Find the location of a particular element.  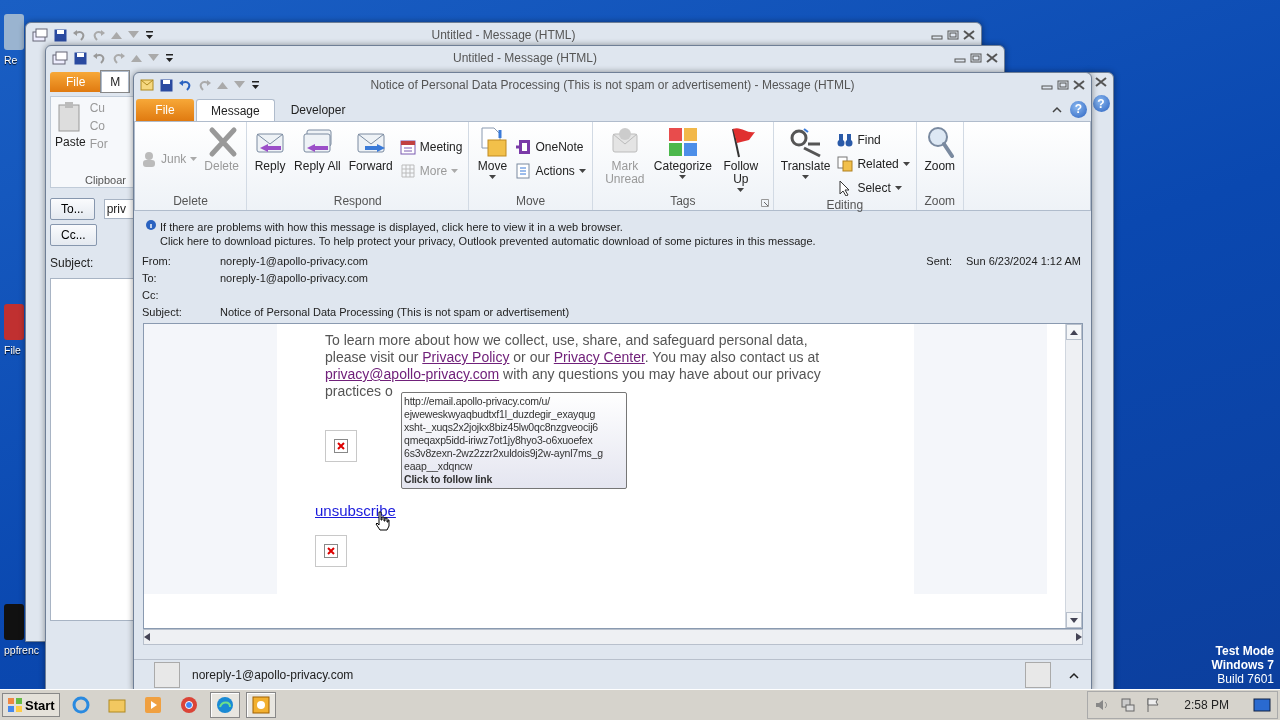

ribbon-button: Find is located at coordinates (873, 140).